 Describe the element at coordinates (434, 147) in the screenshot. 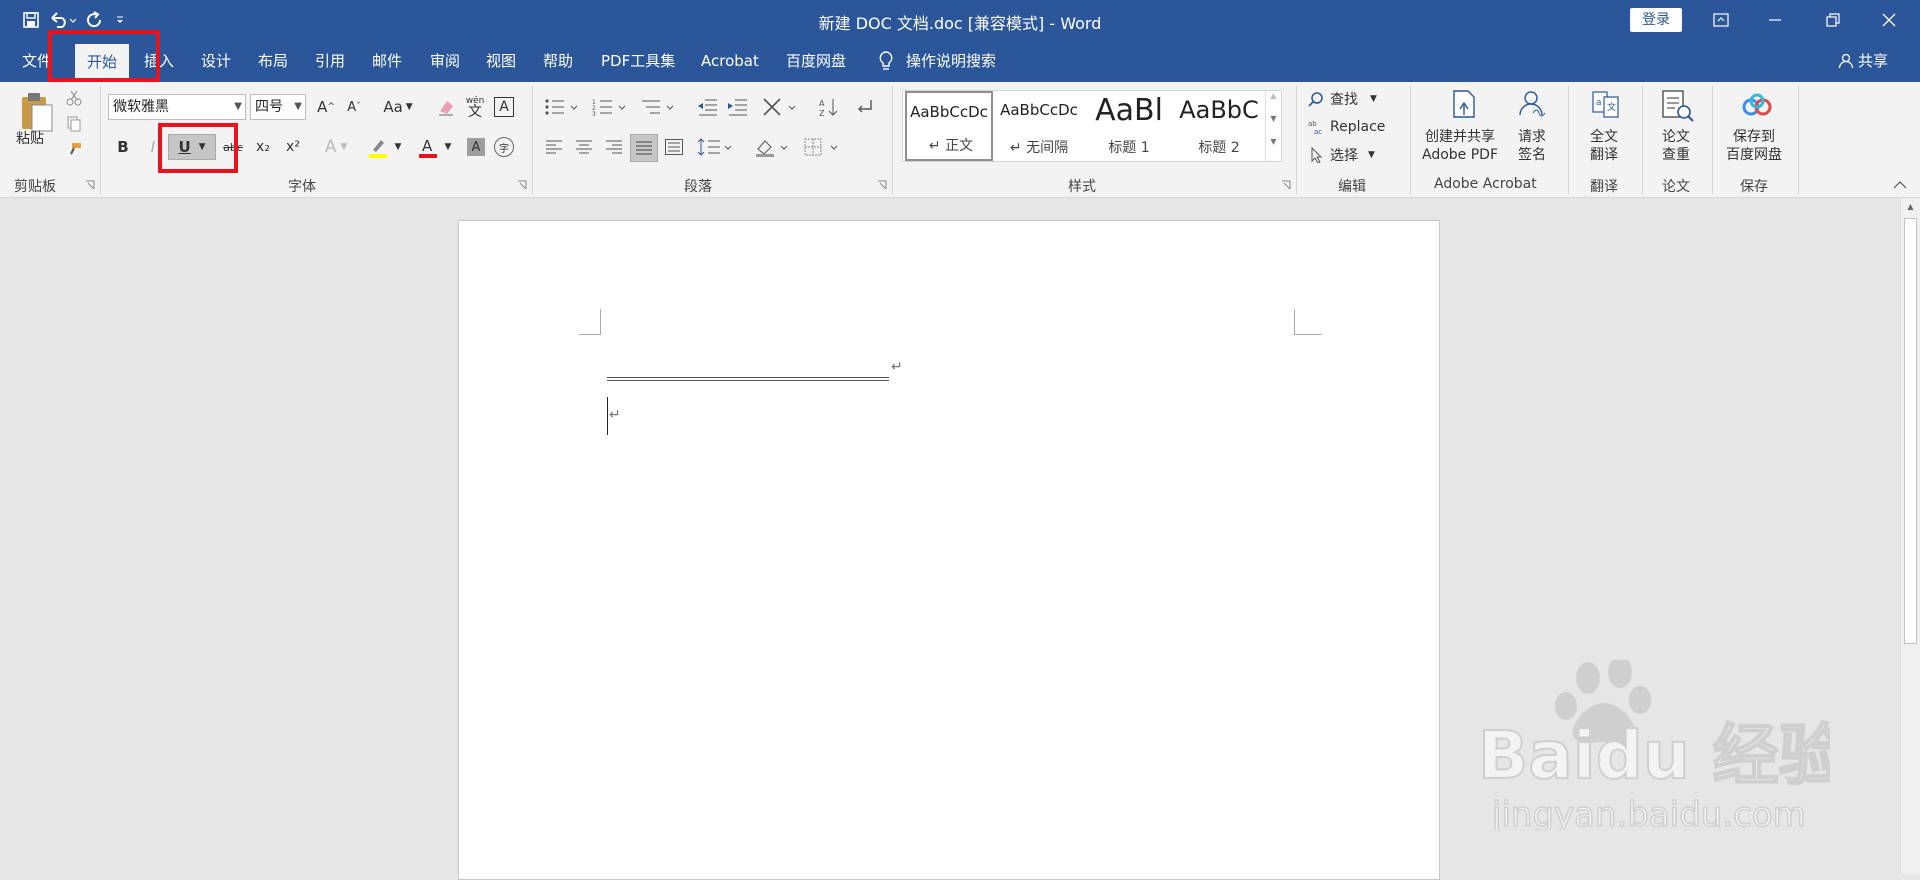

I see `font-color-button: A ▼` at that location.